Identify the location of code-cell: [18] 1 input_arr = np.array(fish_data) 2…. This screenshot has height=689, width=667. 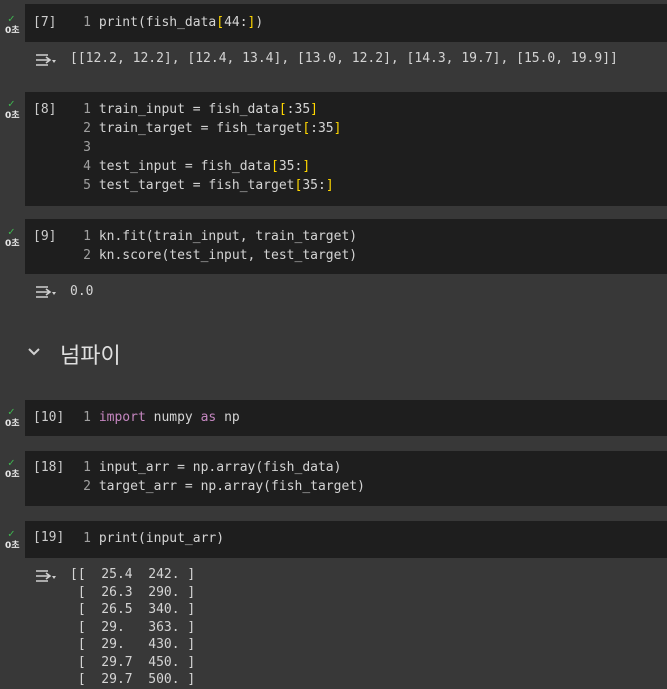
(346, 478).